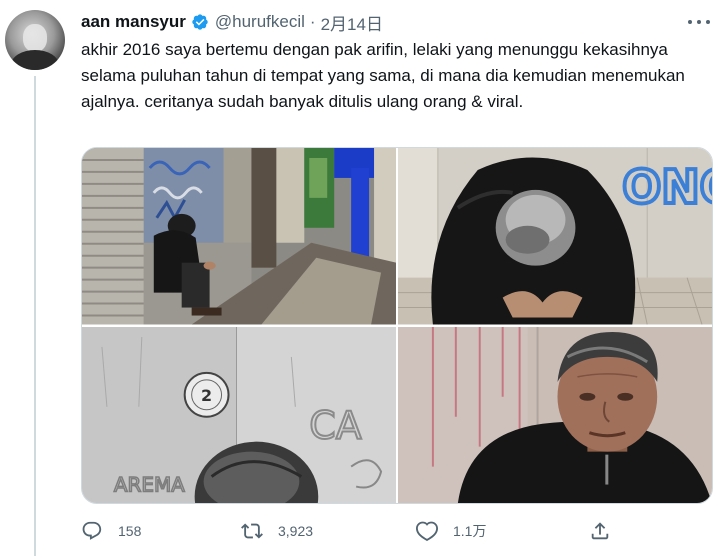 The width and height of the screenshot is (724, 556). Describe the element at coordinates (555, 236) in the screenshot. I see `photo-man-head-bowed: ONO` at that location.